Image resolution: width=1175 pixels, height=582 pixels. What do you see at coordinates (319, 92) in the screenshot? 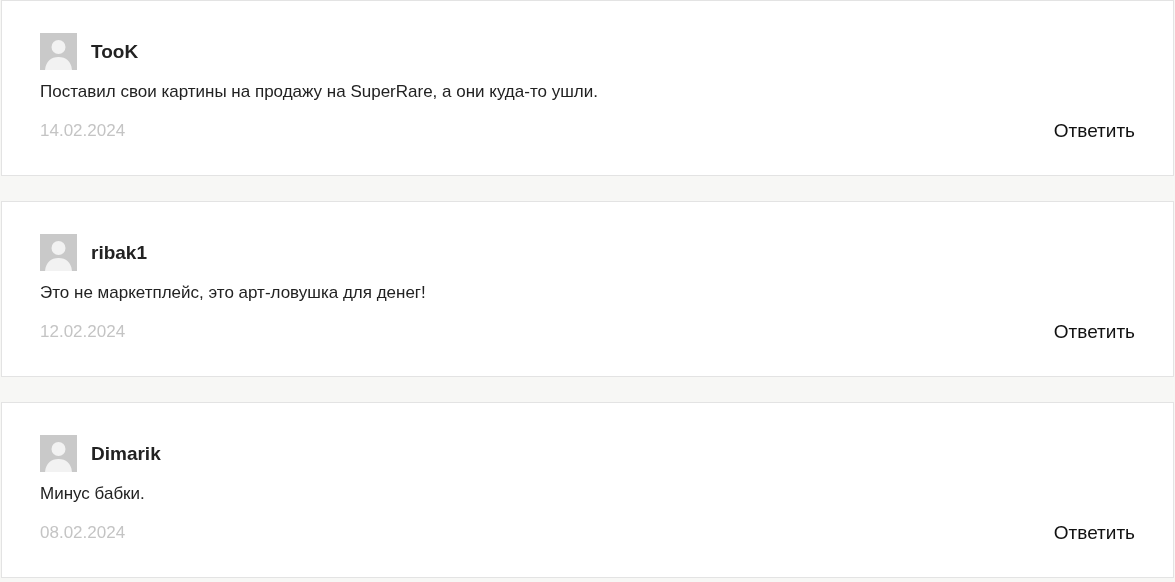
I see `comment-text: Поставил свои картины на продажу на SuperRare, а они куда-то ушли.` at bounding box center [319, 92].